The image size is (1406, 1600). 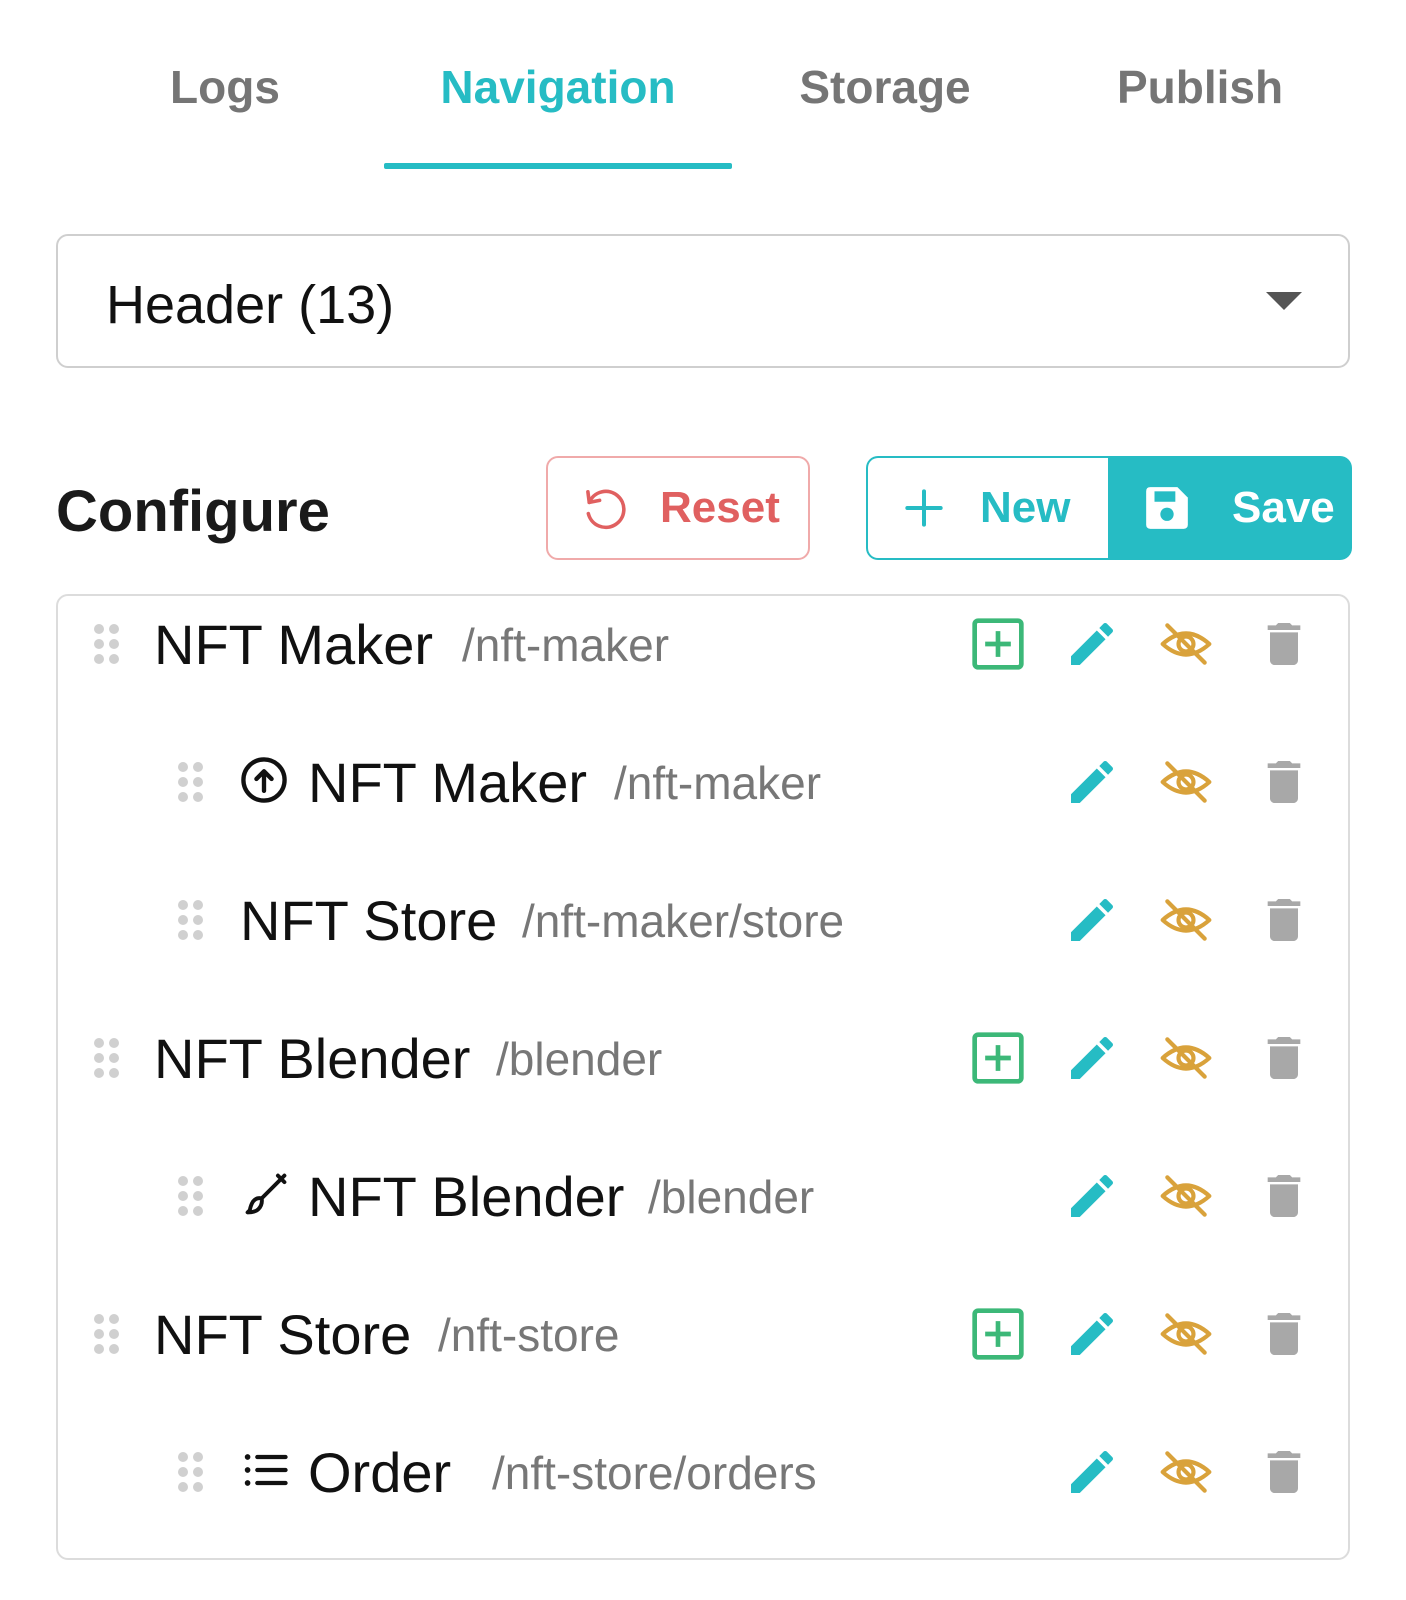 I want to click on item-label: Order, so click(x=380, y=1472).